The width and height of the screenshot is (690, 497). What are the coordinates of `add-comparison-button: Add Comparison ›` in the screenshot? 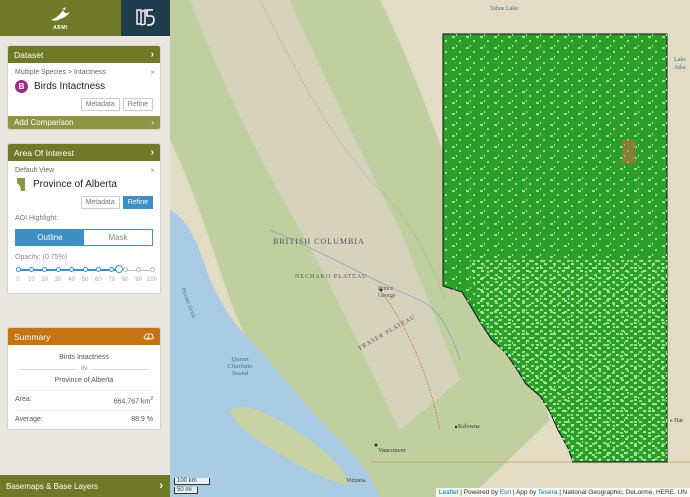 It's located at (84, 122).